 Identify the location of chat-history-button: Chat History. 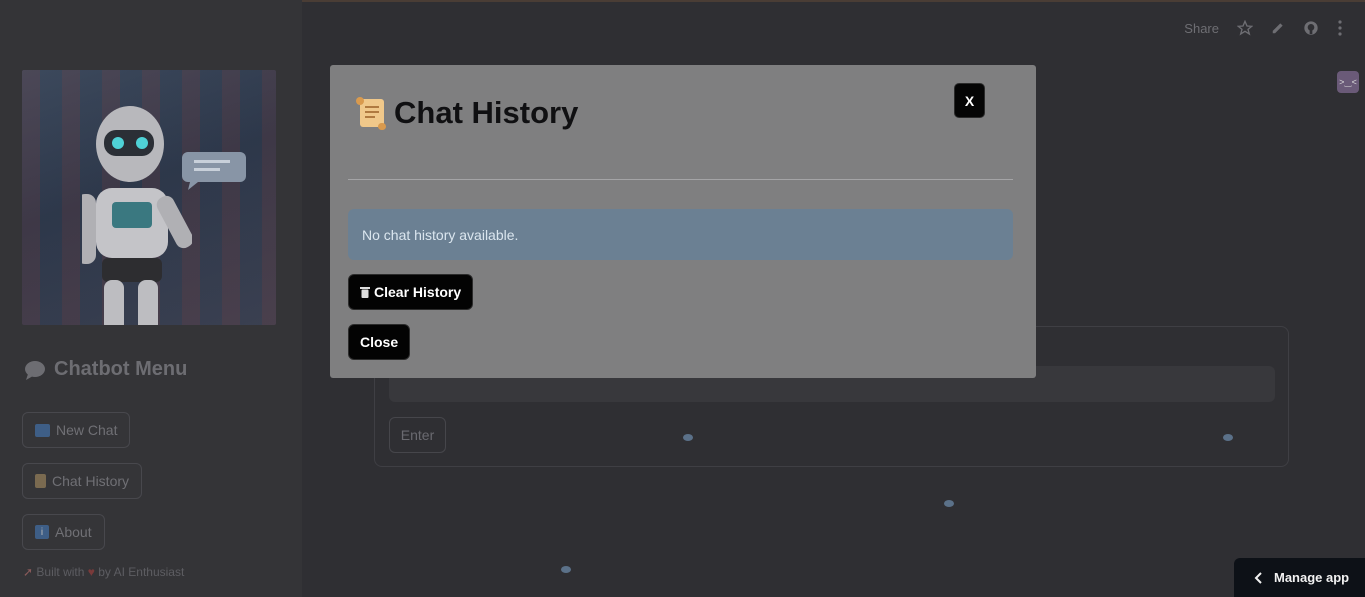
(82, 481).